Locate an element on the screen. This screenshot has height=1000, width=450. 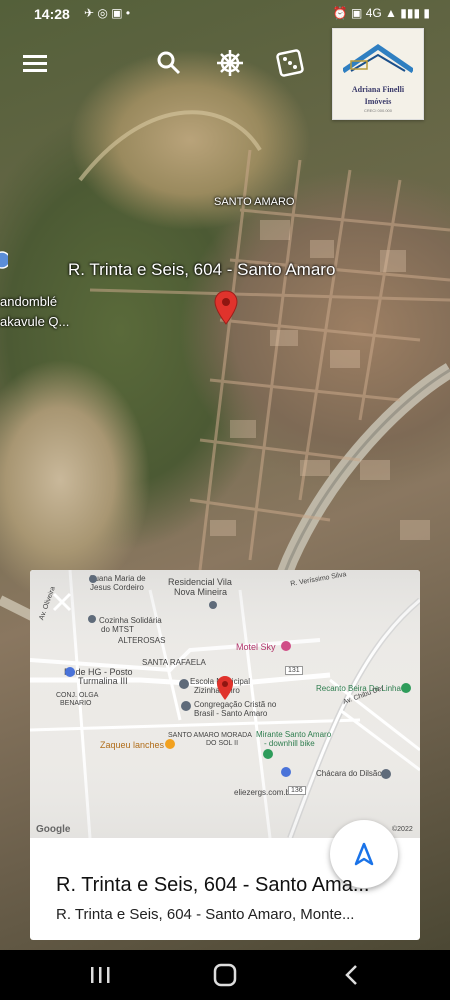
voyager-button is located at coordinates (230, 63).